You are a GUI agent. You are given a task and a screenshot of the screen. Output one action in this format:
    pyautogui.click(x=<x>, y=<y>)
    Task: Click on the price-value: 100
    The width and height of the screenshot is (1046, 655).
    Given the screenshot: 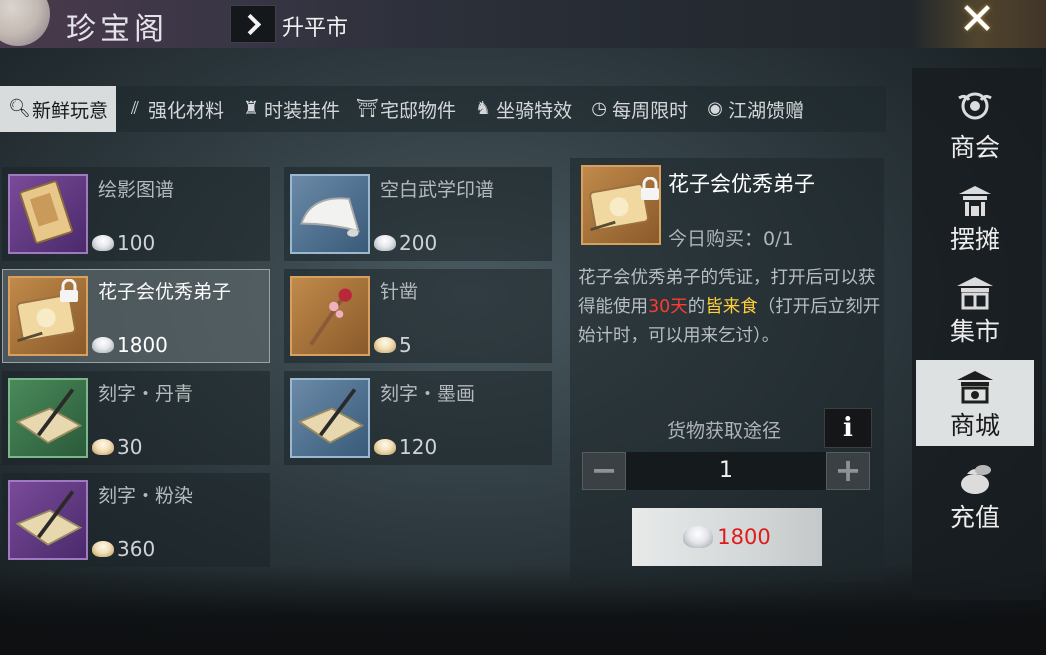 What is the action you would take?
    pyautogui.click(x=136, y=243)
    